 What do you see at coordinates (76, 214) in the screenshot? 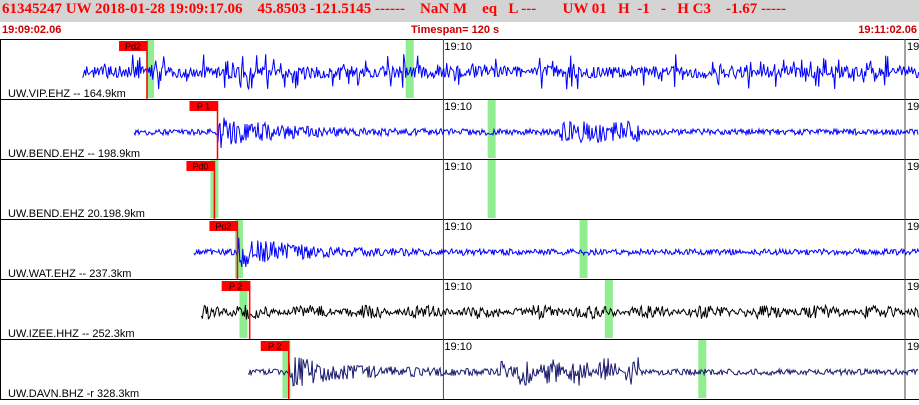
I see `station-label: UW.BEND.EHZ 20.198.9km` at bounding box center [76, 214].